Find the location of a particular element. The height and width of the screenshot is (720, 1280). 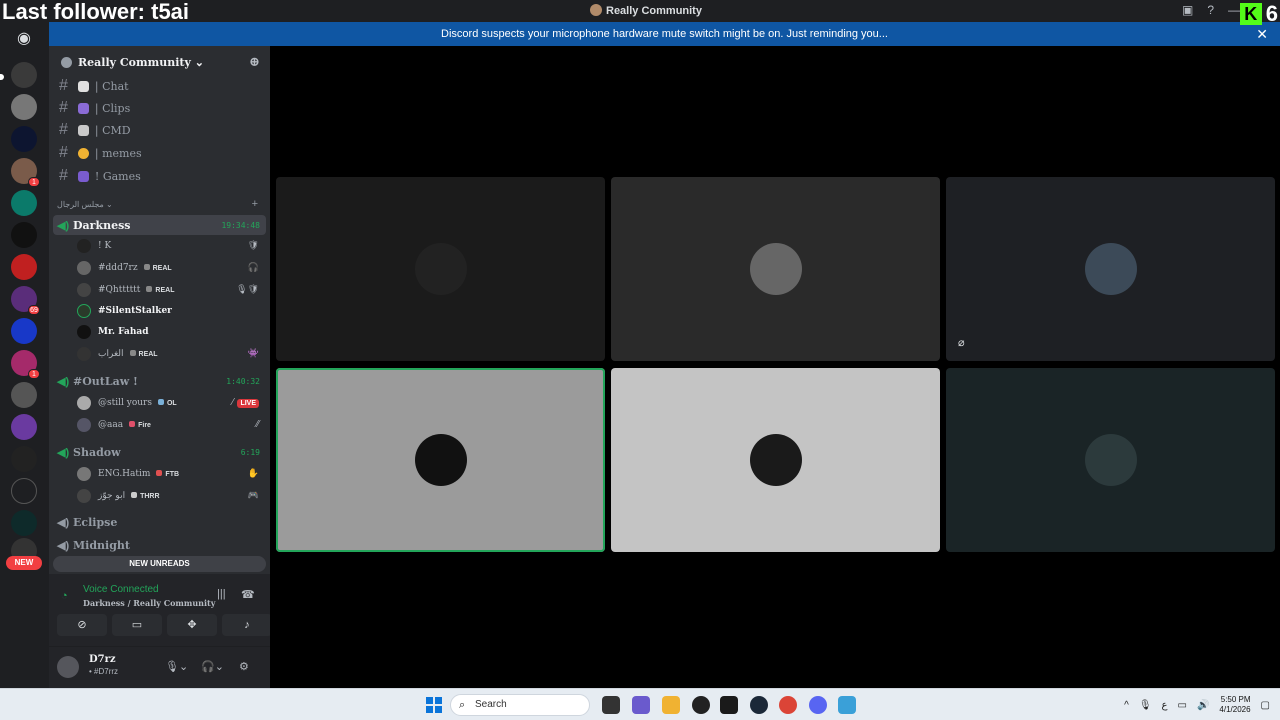

clock: 5:50 PM 4/1/2026 is located at coordinates (1234, 705).